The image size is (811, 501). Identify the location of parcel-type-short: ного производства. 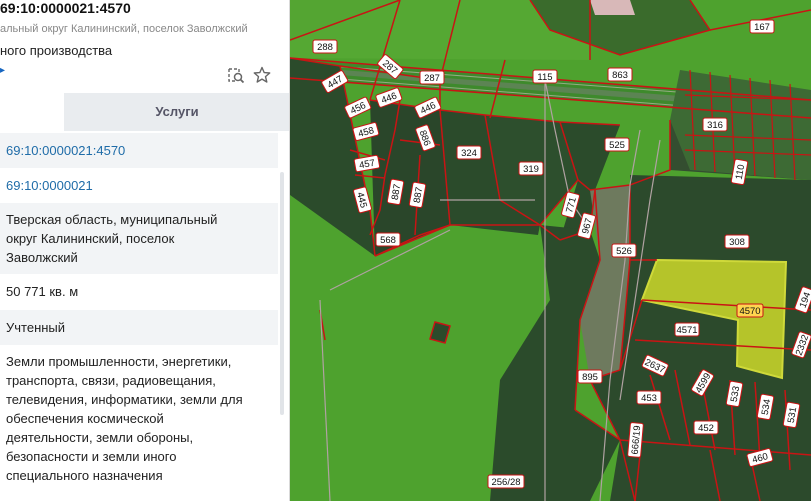
(56, 50).